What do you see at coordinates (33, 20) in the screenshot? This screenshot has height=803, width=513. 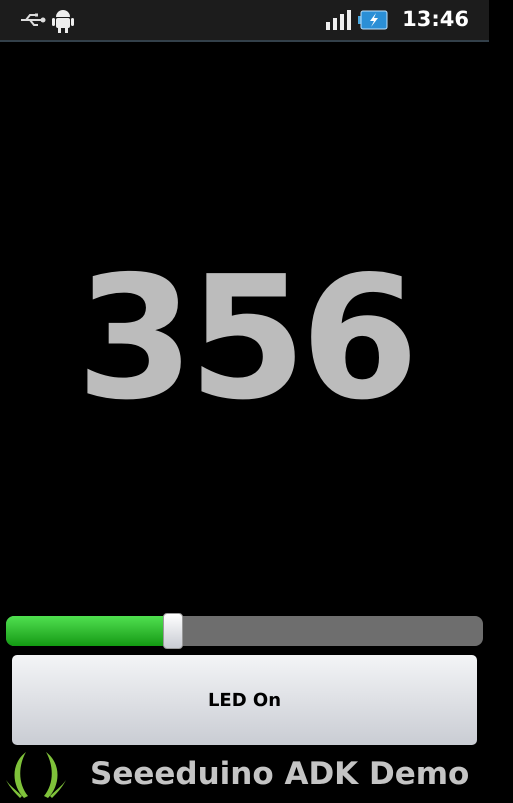 I see `usb-icon` at bounding box center [33, 20].